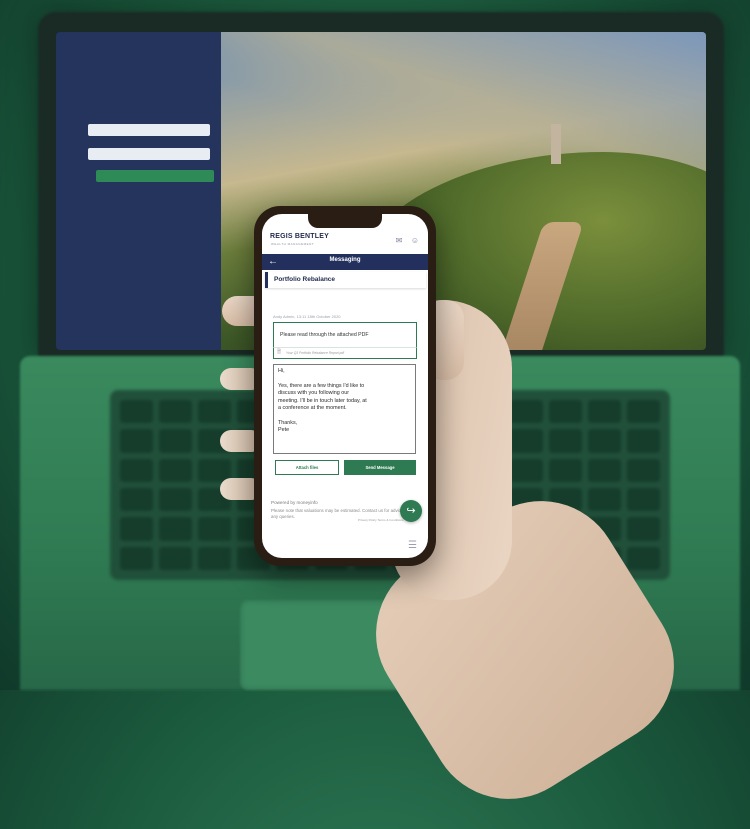  Describe the element at coordinates (299, 236) in the screenshot. I see `brand-logo: REGIS BENTLEY` at that location.